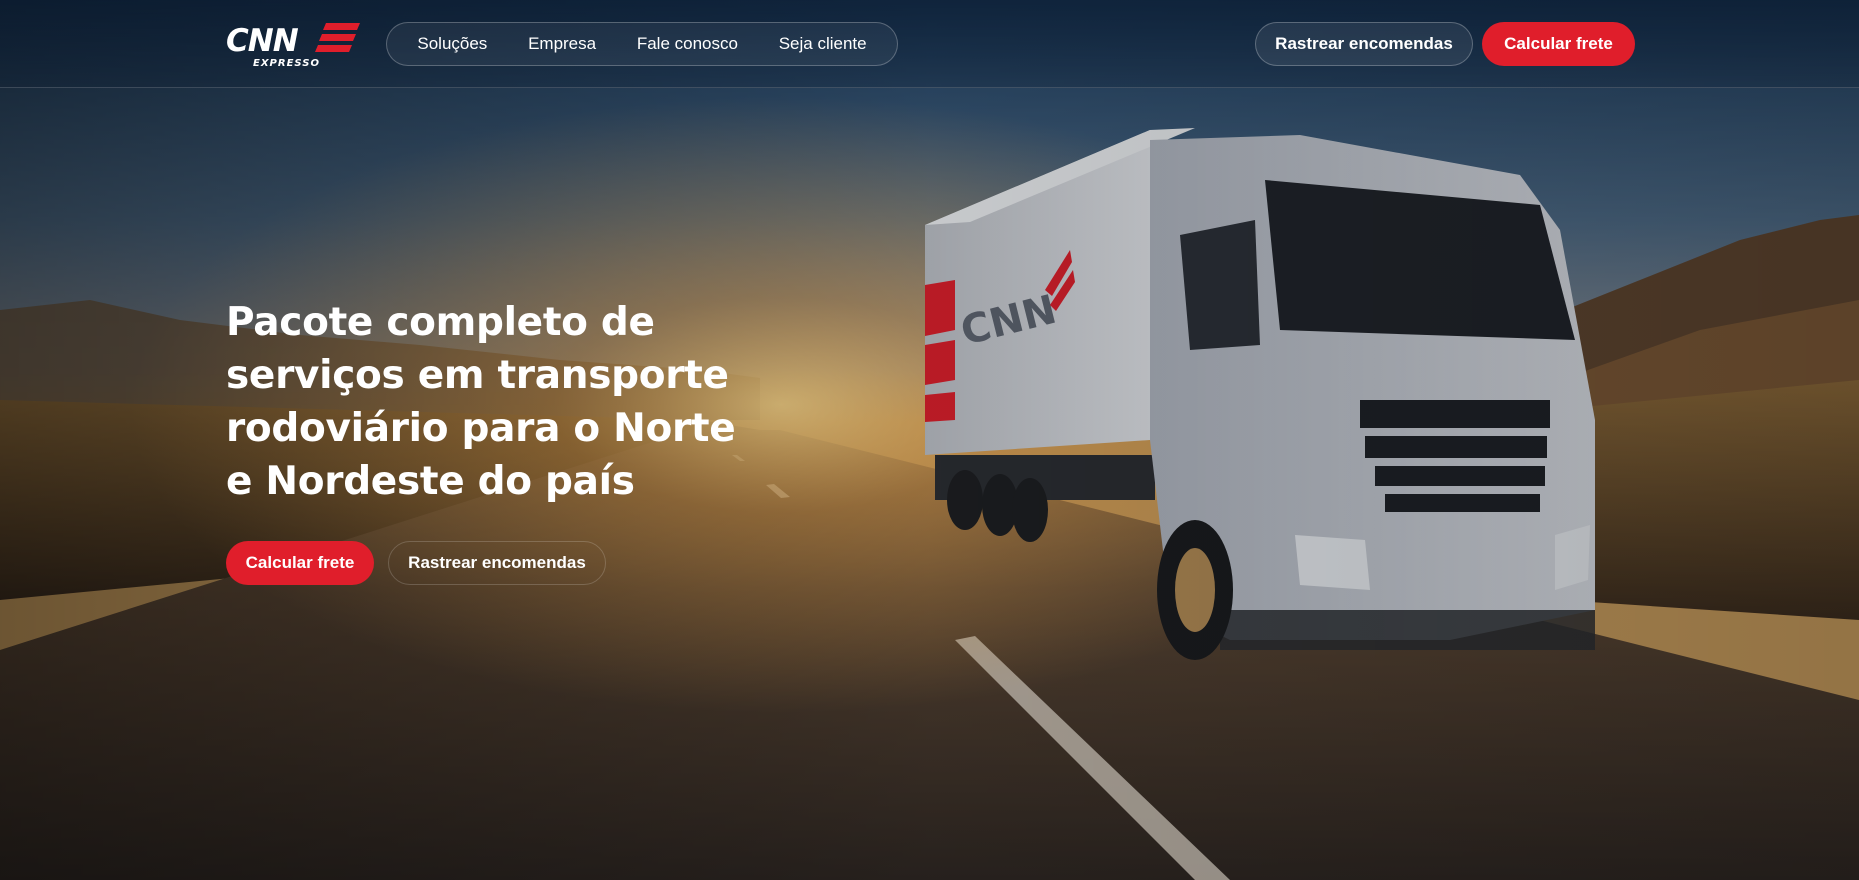 This screenshot has width=1859, height=880. What do you see at coordinates (1364, 44) in the screenshot?
I see `header-track-button: Rastrear encomendas` at bounding box center [1364, 44].